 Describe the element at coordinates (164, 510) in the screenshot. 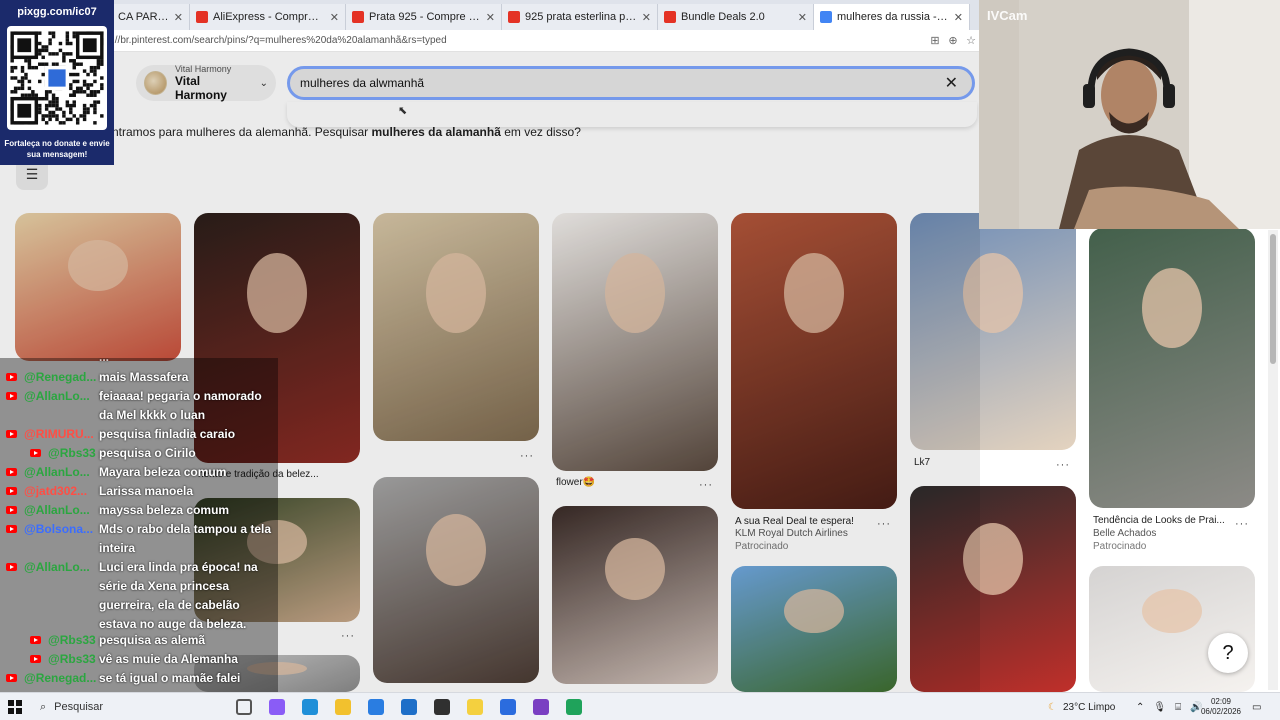

I see `chat-text: mayssa beleza comum` at that location.